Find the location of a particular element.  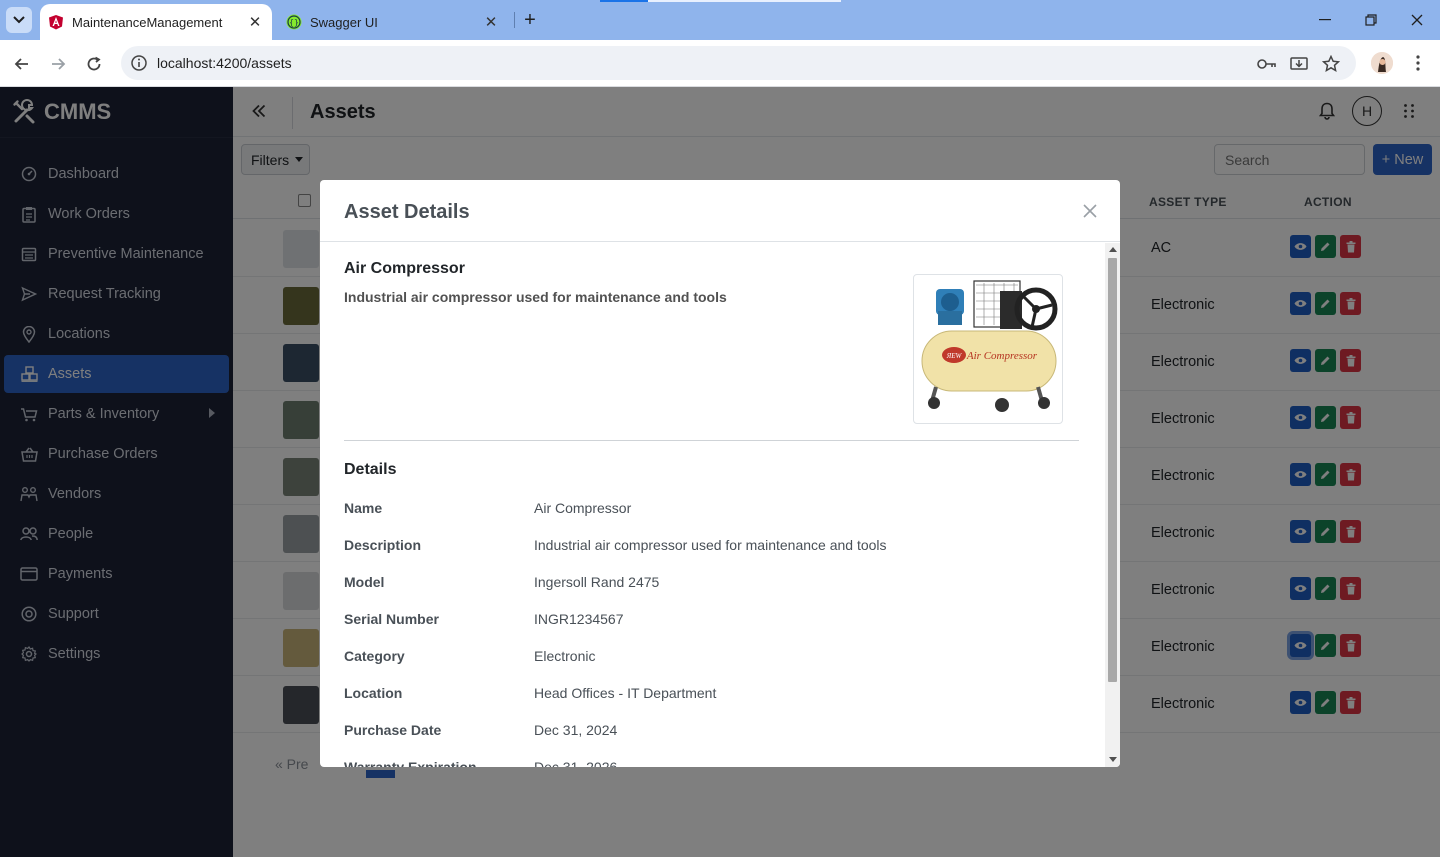

angular-icon is located at coordinates (56, 22).